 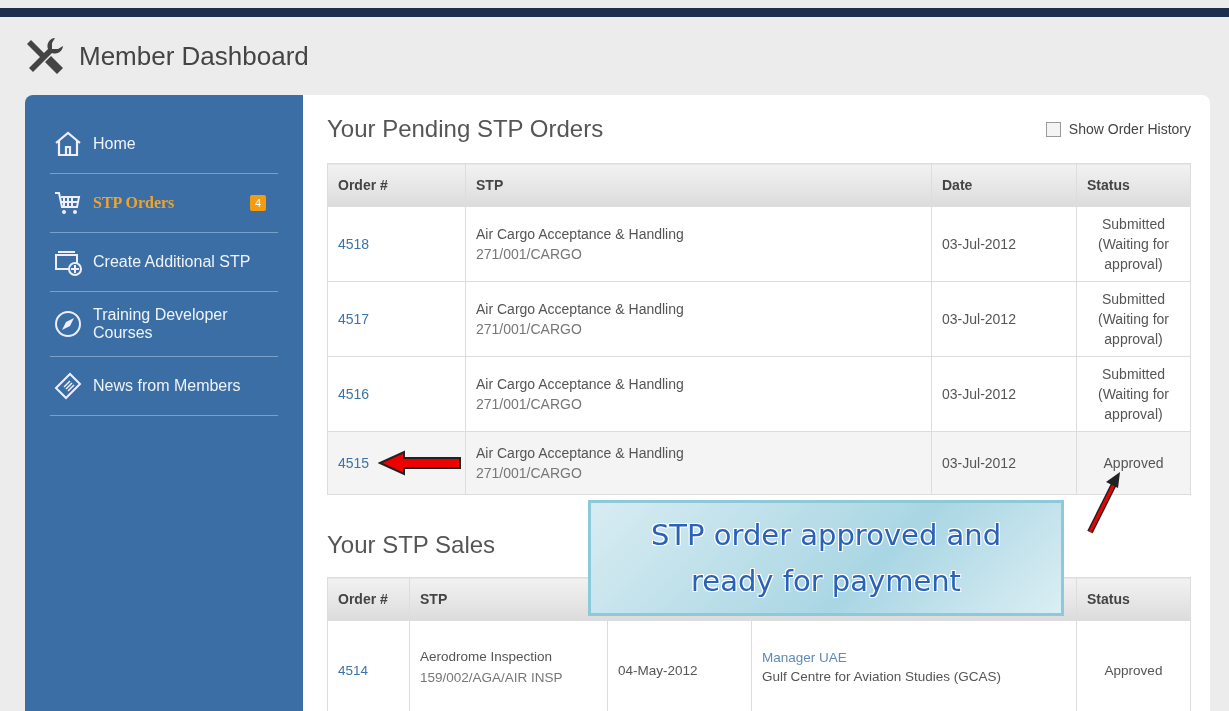 What do you see at coordinates (45, 56) in the screenshot?
I see `tools-icon` at bounding box center [45, 56].